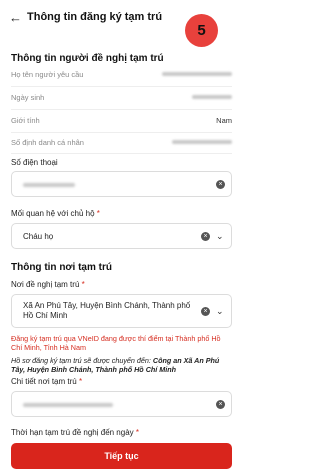  I want to click on relationship-select: Cháu họ × ⌄, so click(121, 236).